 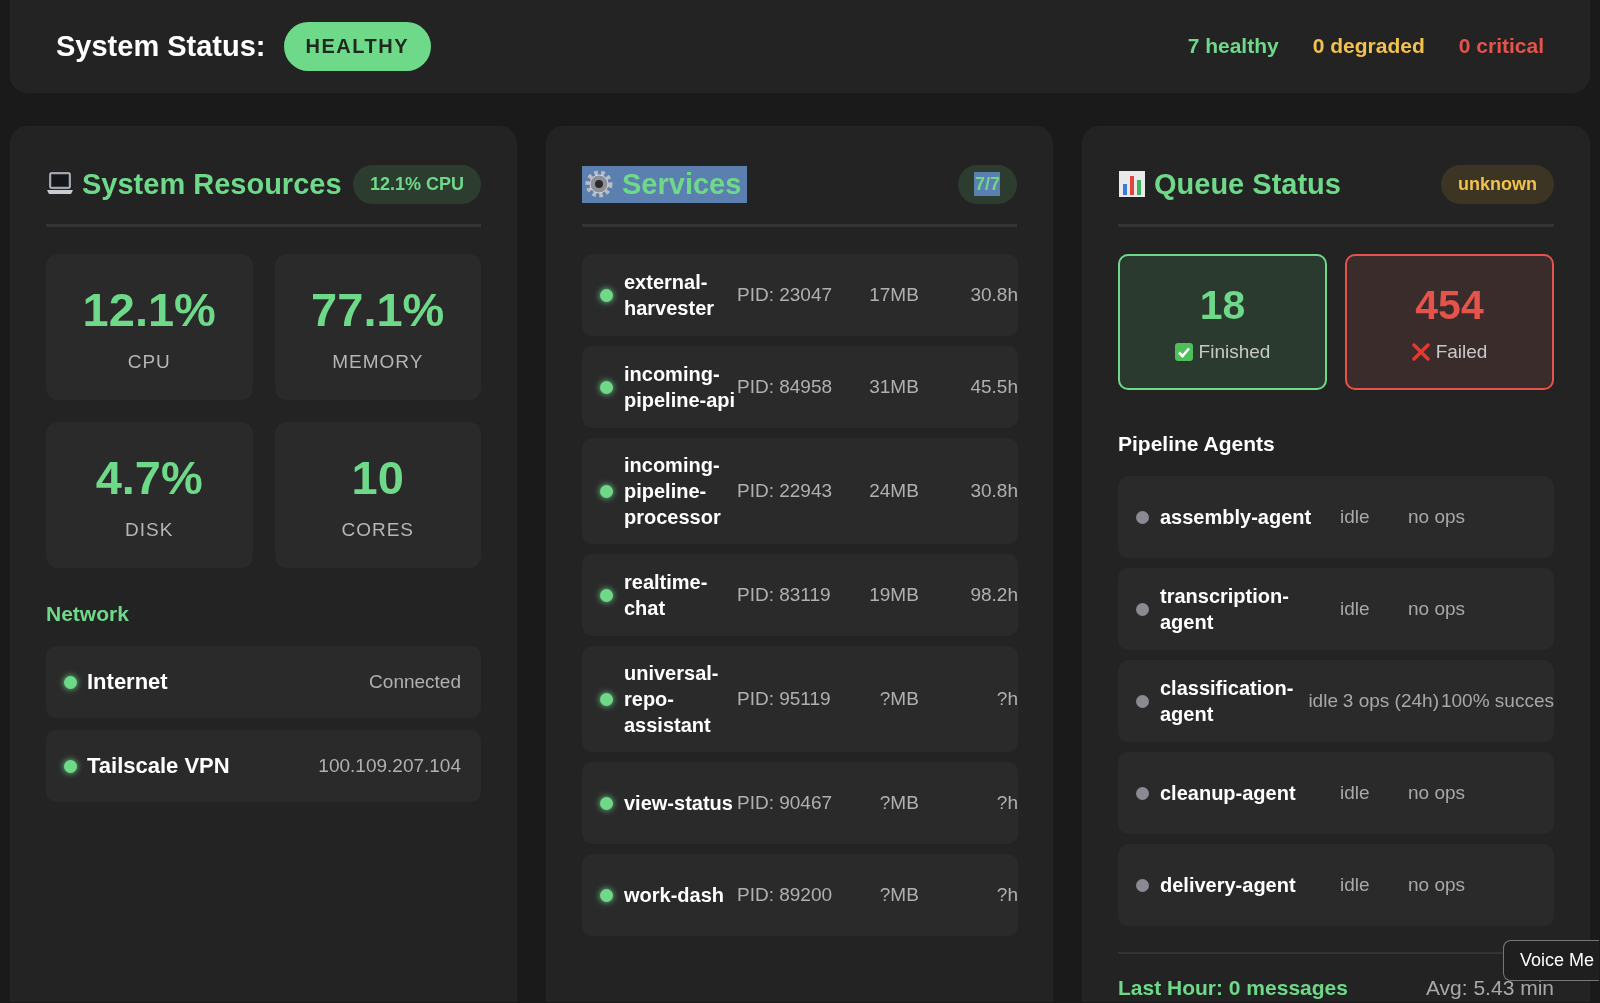 What do you see at coordinates (680, 387) in the screenshot?
I see `service-name: incoming-pipeline-api` at bounding box center [680, 387].